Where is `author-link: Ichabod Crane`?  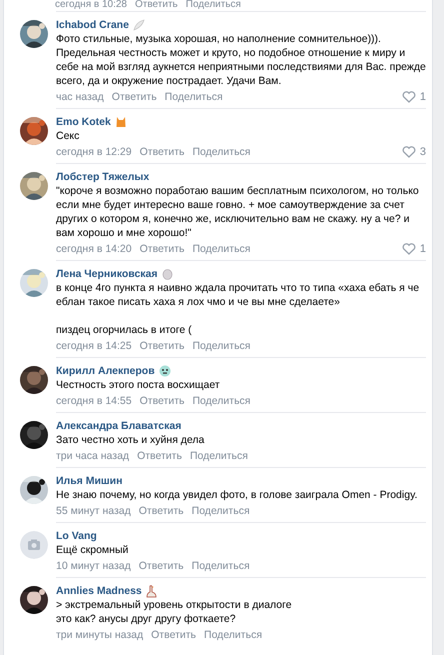
author-link: Ichabod Crane is located at coordinates (92, 25).